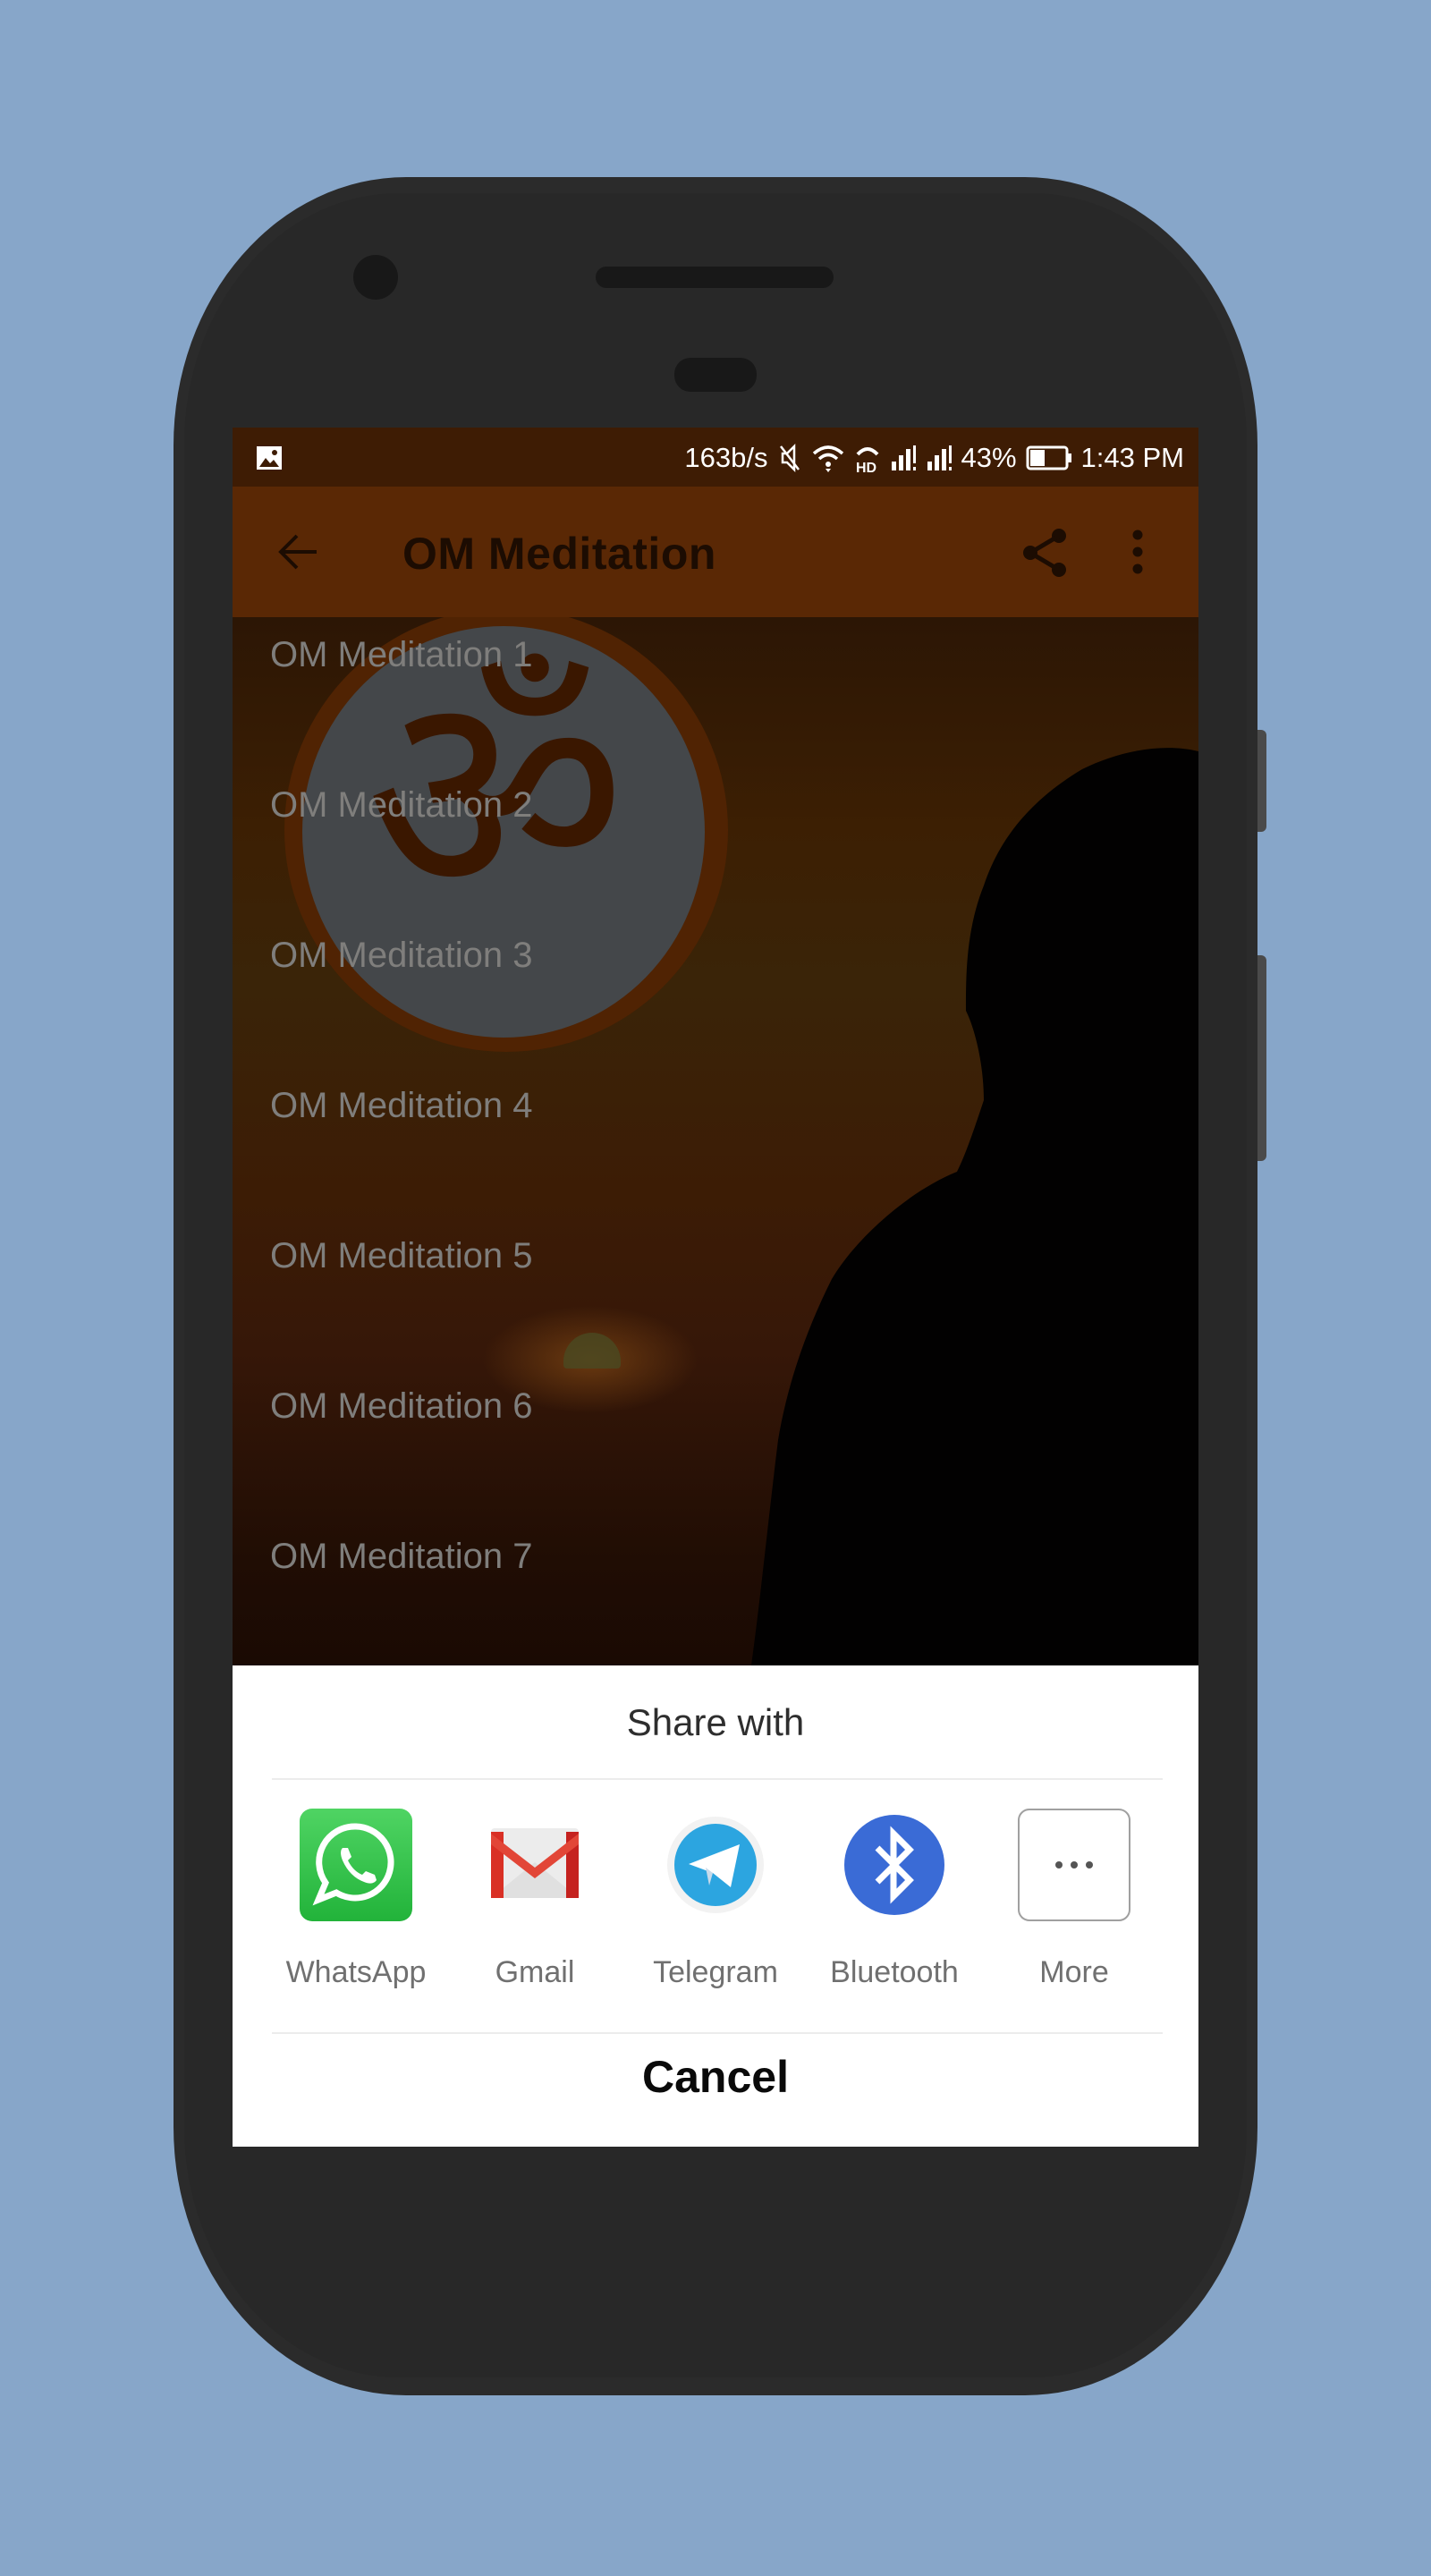 The height and width of the screenshot is (2576, 1431). What do you see at coordinates (866, 467) in the screenshot?
I see `svg-text: HD` at bounding box center [866, 467].